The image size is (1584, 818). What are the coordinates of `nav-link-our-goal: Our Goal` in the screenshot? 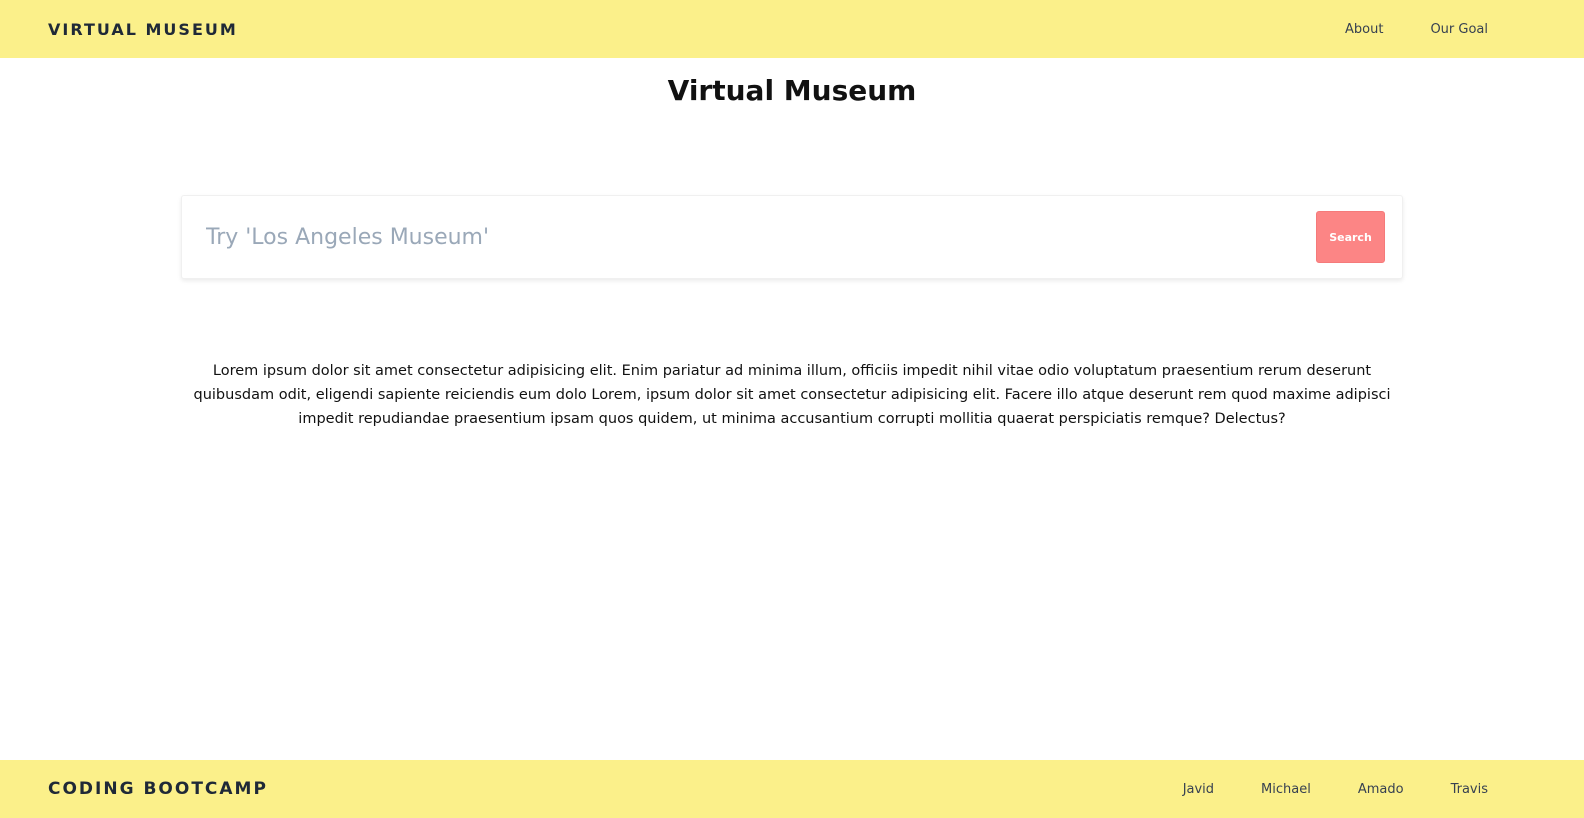 It's located at (1459, 29).